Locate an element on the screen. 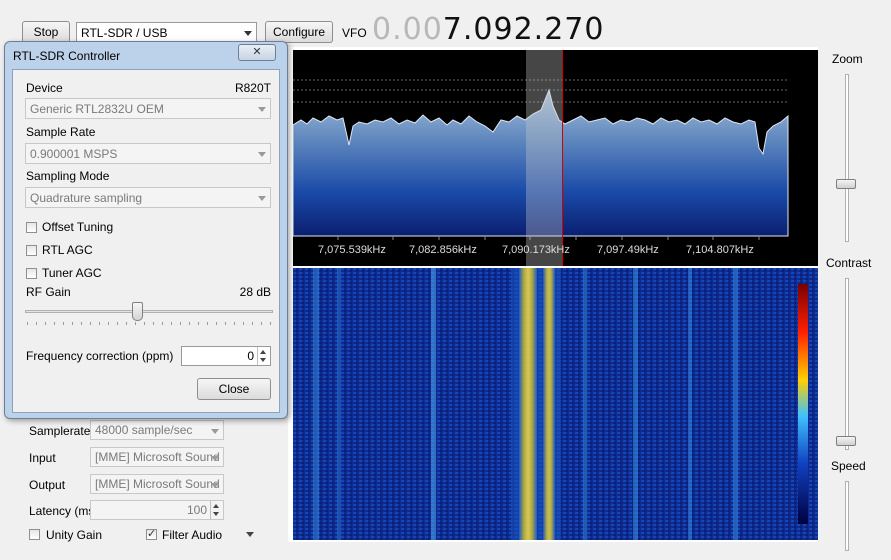 The image size is (891, 560). sampling-mode-select: Quadrature sampling is located at coordinates (148, 197).